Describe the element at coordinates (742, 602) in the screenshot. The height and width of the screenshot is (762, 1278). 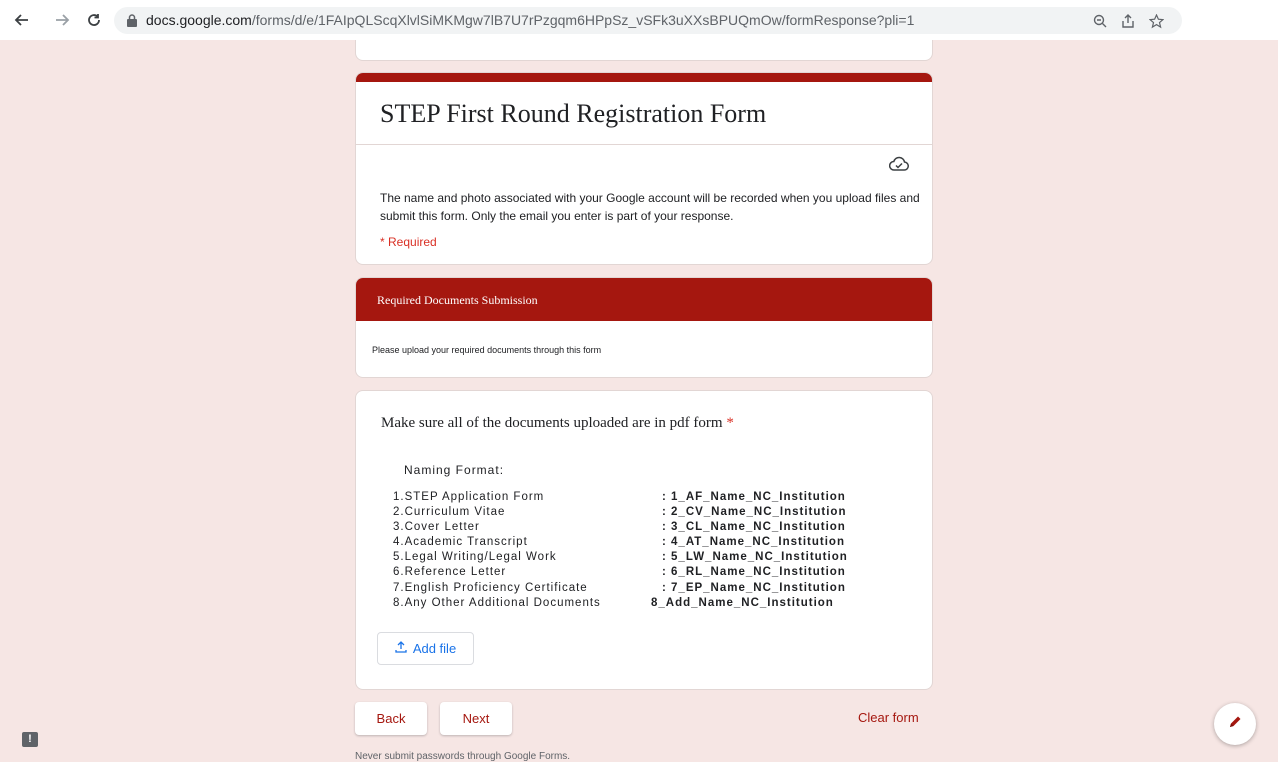
I see `doc-filename: 8_Add_Name_NC_Institution` at that location.